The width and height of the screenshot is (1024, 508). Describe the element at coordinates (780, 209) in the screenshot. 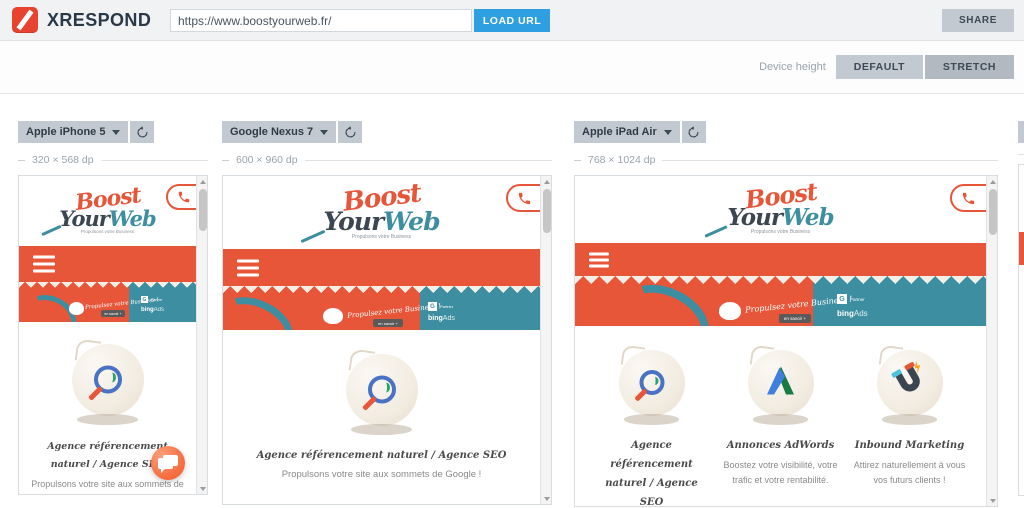

I see `site-logo-area: Boost YourWeb Propulsons votre Business` at that location.